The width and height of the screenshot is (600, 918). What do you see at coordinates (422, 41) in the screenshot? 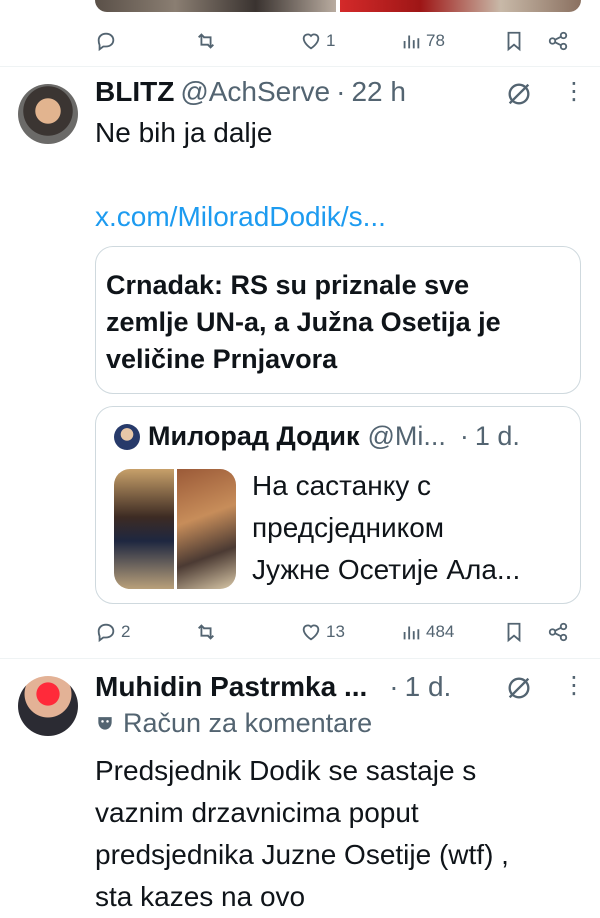
I see `views-button: 78` at bounding box center [422, 41].